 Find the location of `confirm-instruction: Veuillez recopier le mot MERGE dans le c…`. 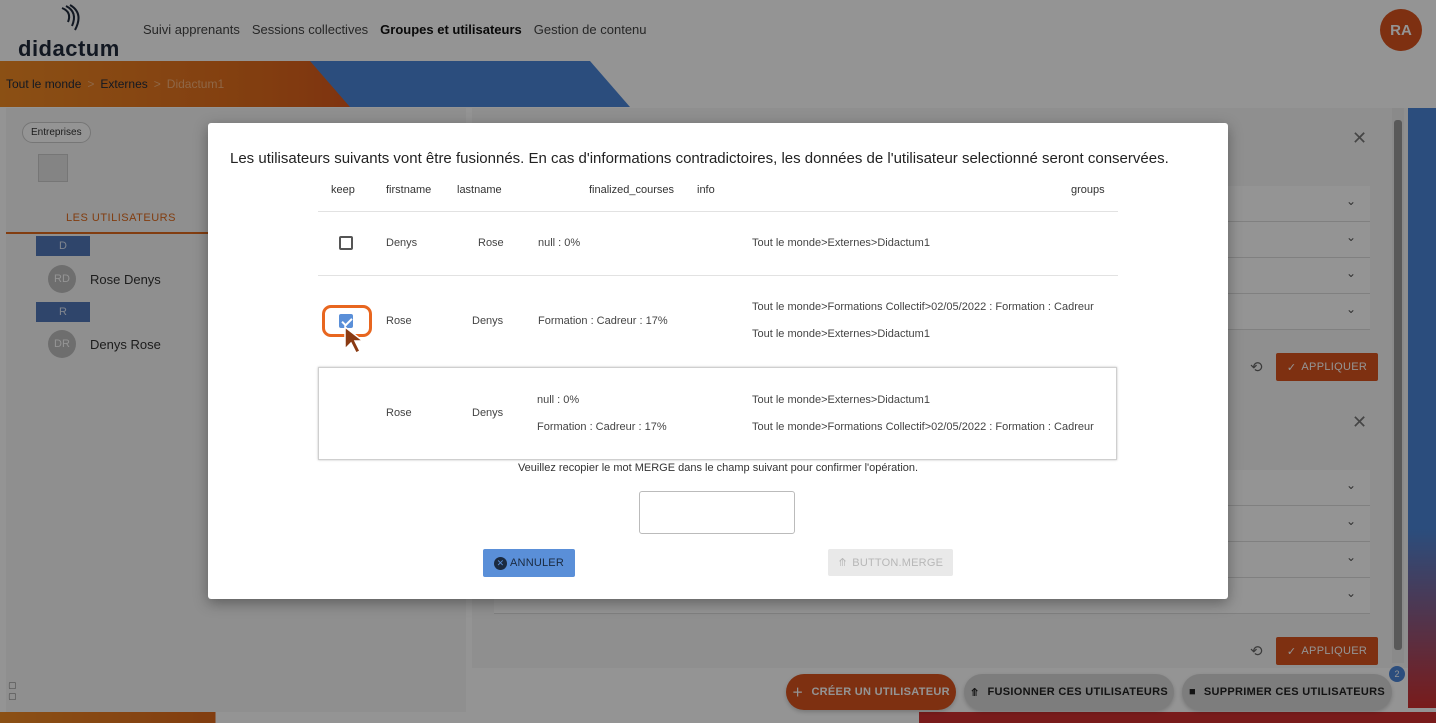

confirm-instruction: Veuillez recopier le mot MERGE dans le c… is located at coordinates (718, 468).